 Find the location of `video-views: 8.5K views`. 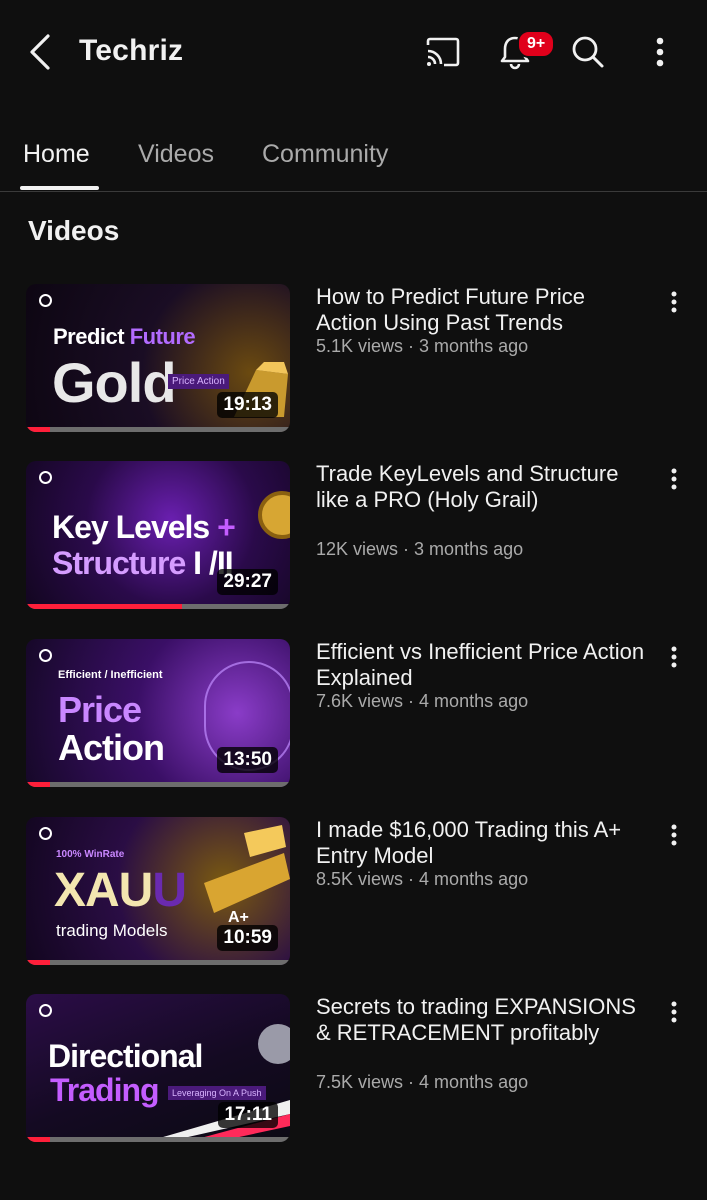

video-views: 8.5K views is located at coordinates (360, 879).